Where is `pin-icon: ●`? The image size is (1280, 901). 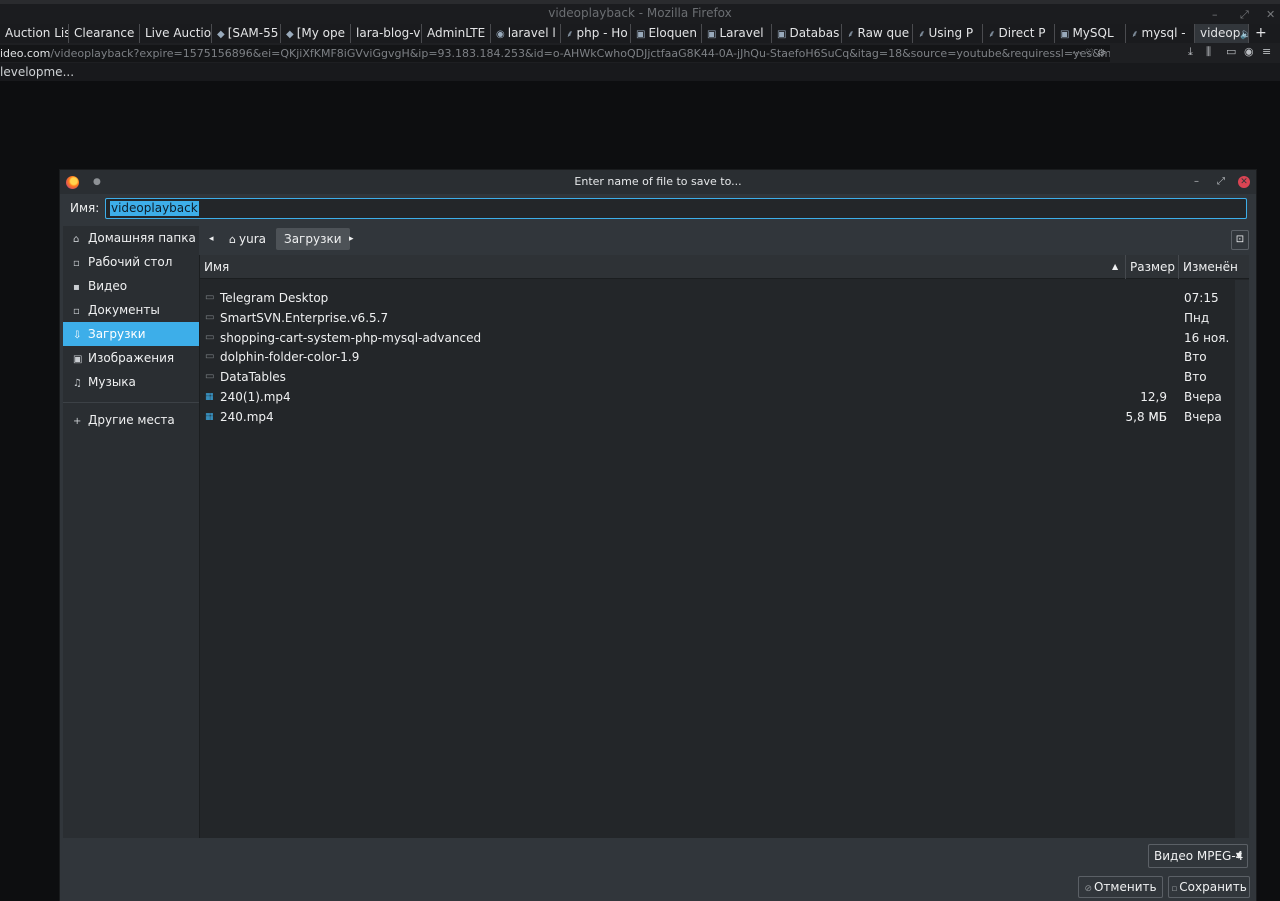
pin-icon: ● is located at coordinates (97, 182).